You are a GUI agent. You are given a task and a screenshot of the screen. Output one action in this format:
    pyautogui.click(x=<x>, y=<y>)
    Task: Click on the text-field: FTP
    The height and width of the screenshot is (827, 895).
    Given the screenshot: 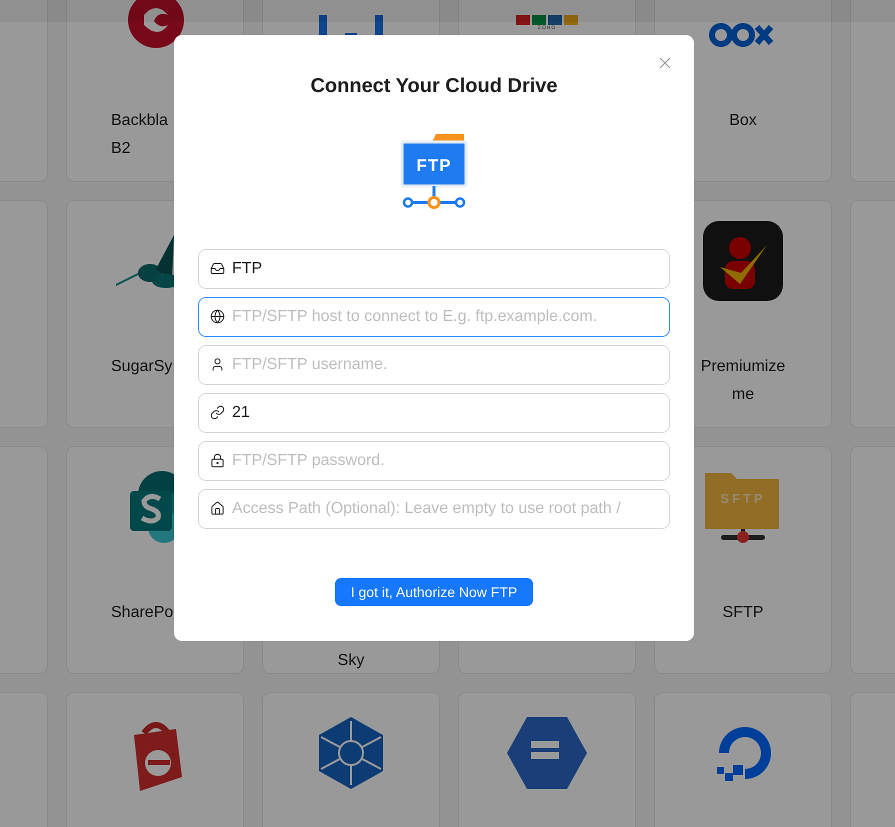 What is the action you would take?
    pyautogui.click(x=434, y=269)
    